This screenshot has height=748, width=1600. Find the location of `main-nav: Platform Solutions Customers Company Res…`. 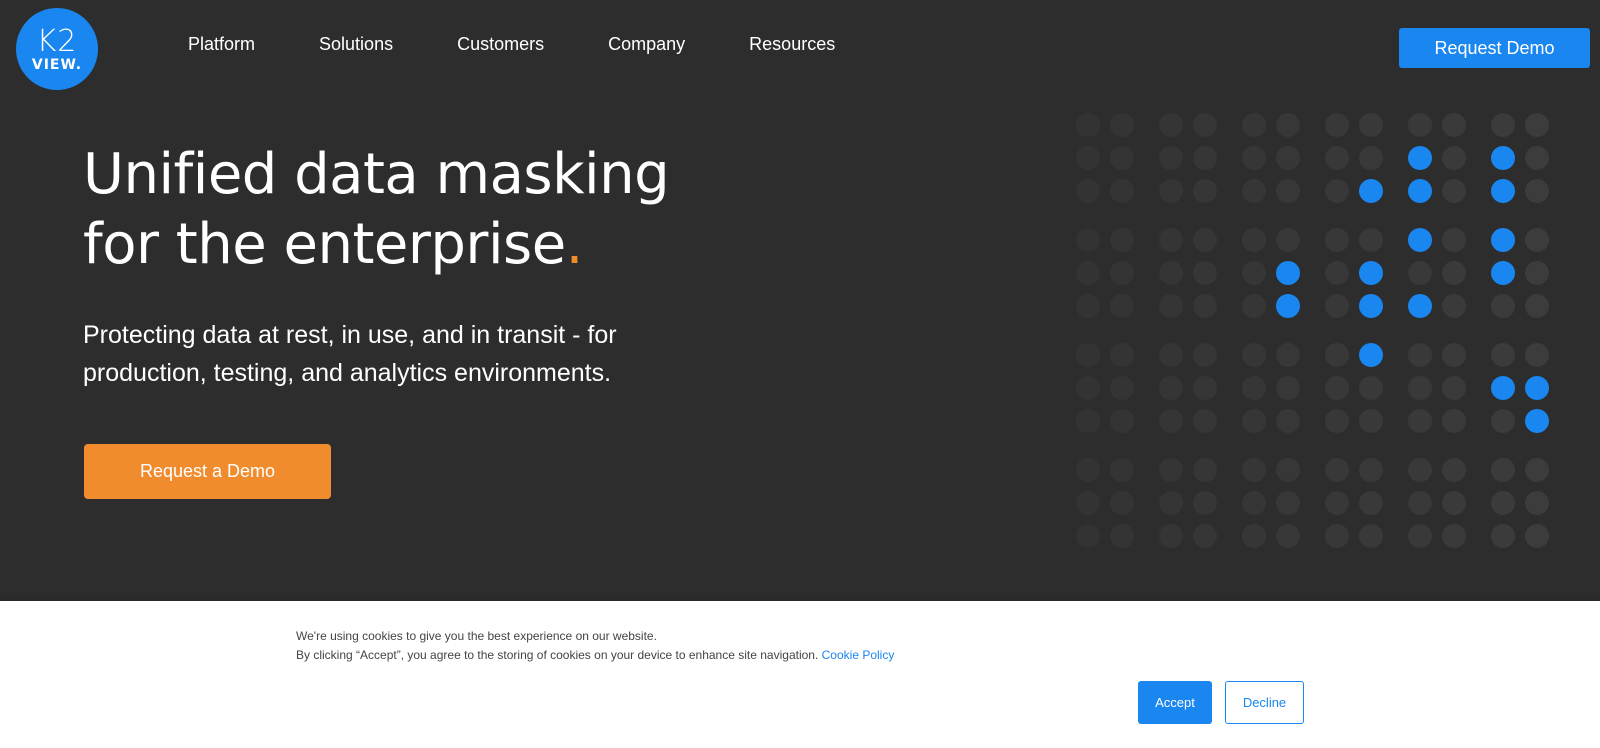

main-nav: Platform Solutions Customers Company Res… is located at coordinates (543, 44).